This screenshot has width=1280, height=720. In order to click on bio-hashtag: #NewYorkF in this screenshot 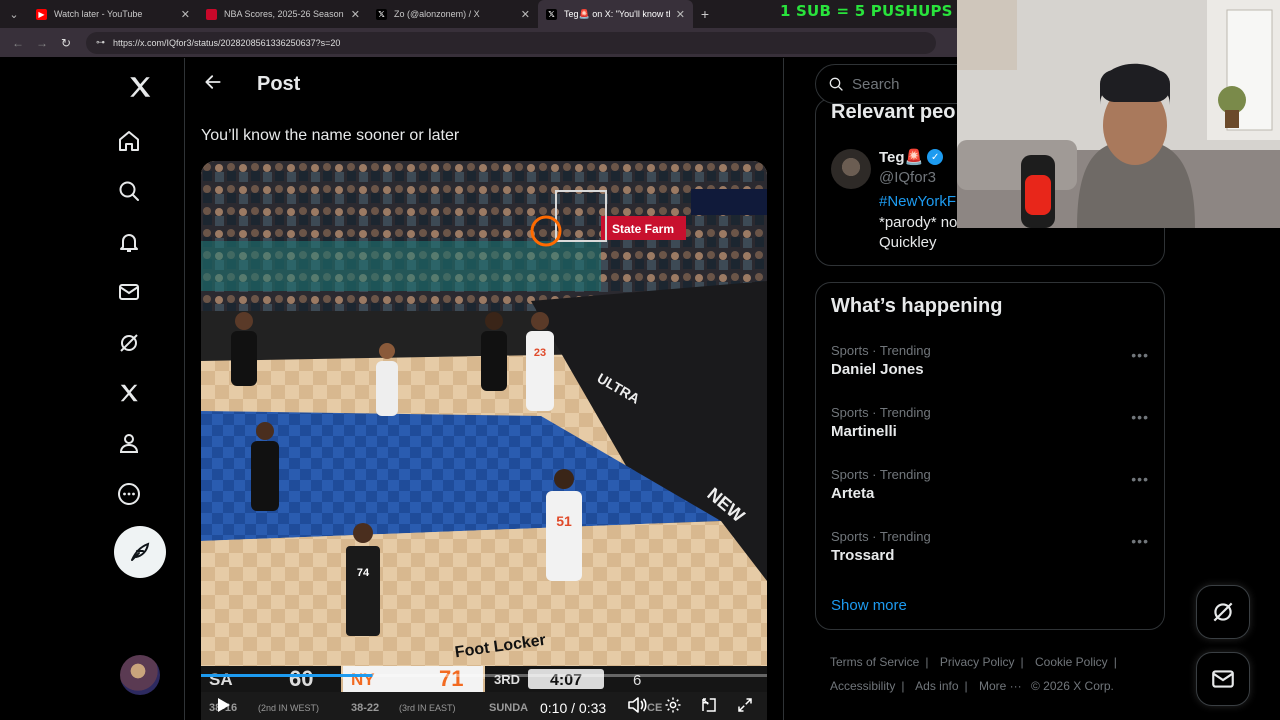, I will do `click(917, 201)`.